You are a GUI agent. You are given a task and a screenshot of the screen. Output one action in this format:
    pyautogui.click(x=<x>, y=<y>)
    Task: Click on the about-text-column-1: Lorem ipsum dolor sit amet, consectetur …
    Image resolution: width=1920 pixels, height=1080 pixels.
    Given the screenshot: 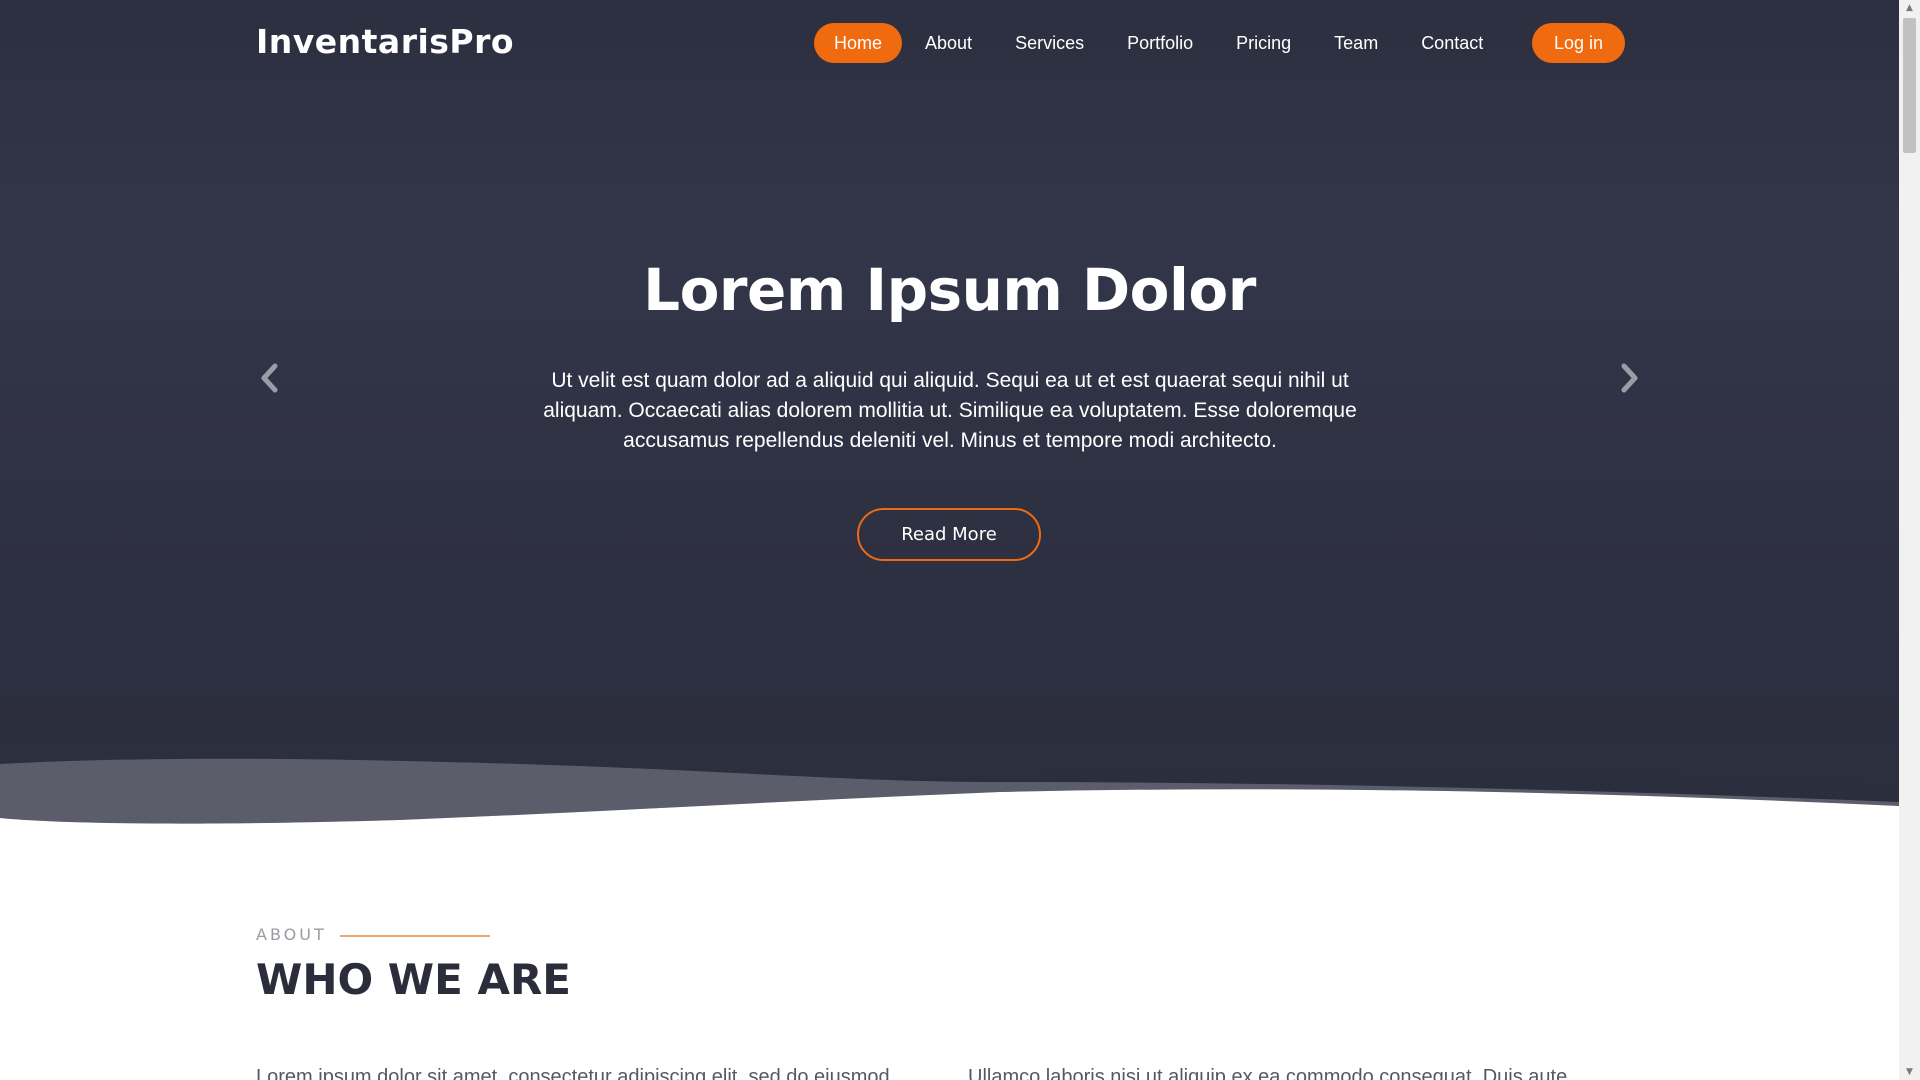 What is the action you would take?
    pyautogui.click(x=573, y=1073)
    